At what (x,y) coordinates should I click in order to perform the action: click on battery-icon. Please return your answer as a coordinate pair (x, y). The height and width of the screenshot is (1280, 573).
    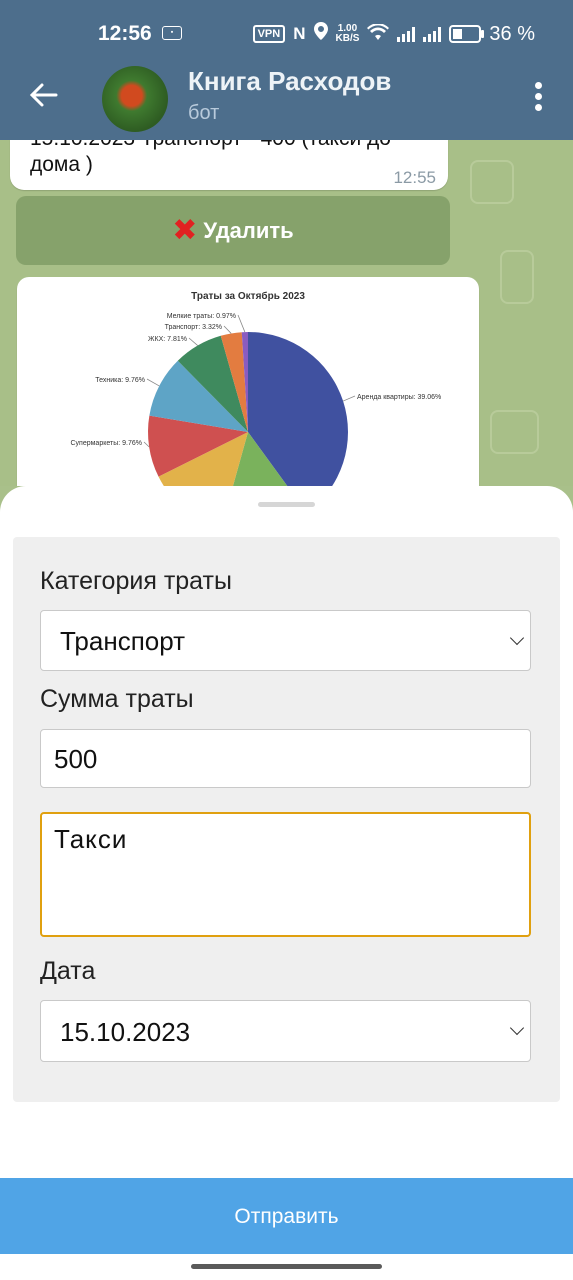
    Looking at the image, I should click on (467, 34).